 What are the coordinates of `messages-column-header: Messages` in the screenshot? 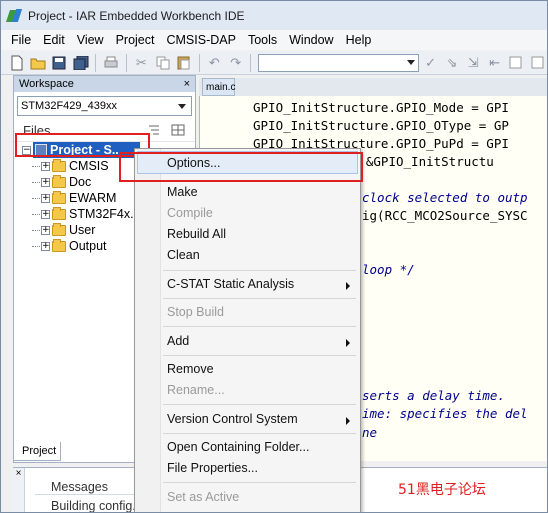 It's located at (79, 487).